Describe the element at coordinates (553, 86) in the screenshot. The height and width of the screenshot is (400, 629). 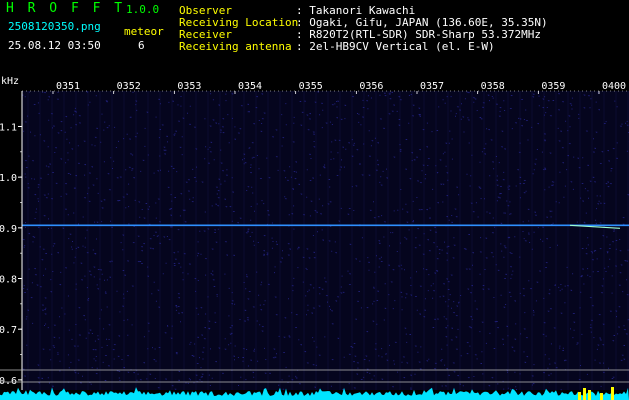
I see `x-tick-label-8: 0359` at that location.